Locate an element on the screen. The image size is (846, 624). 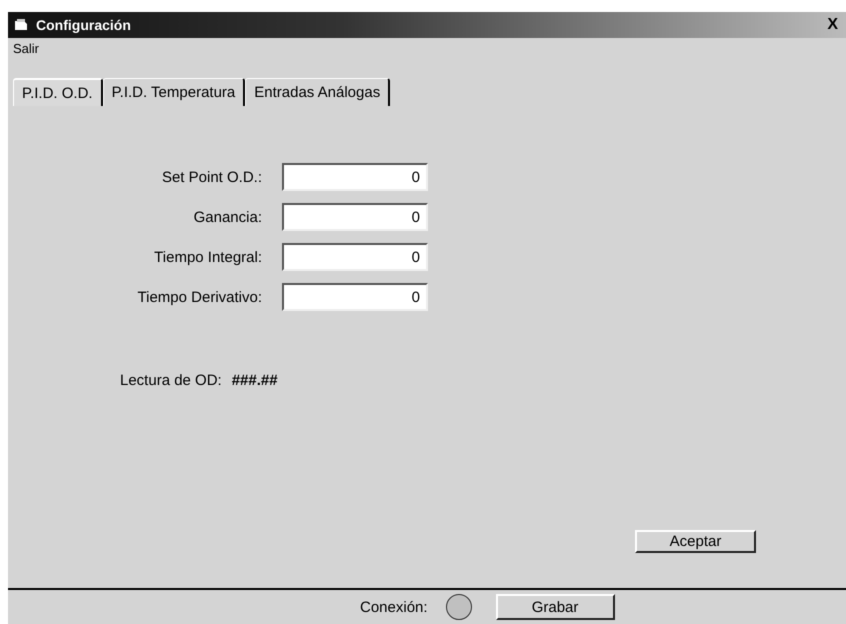
accept-button: Aceptar is located at coordinates (695, 541).